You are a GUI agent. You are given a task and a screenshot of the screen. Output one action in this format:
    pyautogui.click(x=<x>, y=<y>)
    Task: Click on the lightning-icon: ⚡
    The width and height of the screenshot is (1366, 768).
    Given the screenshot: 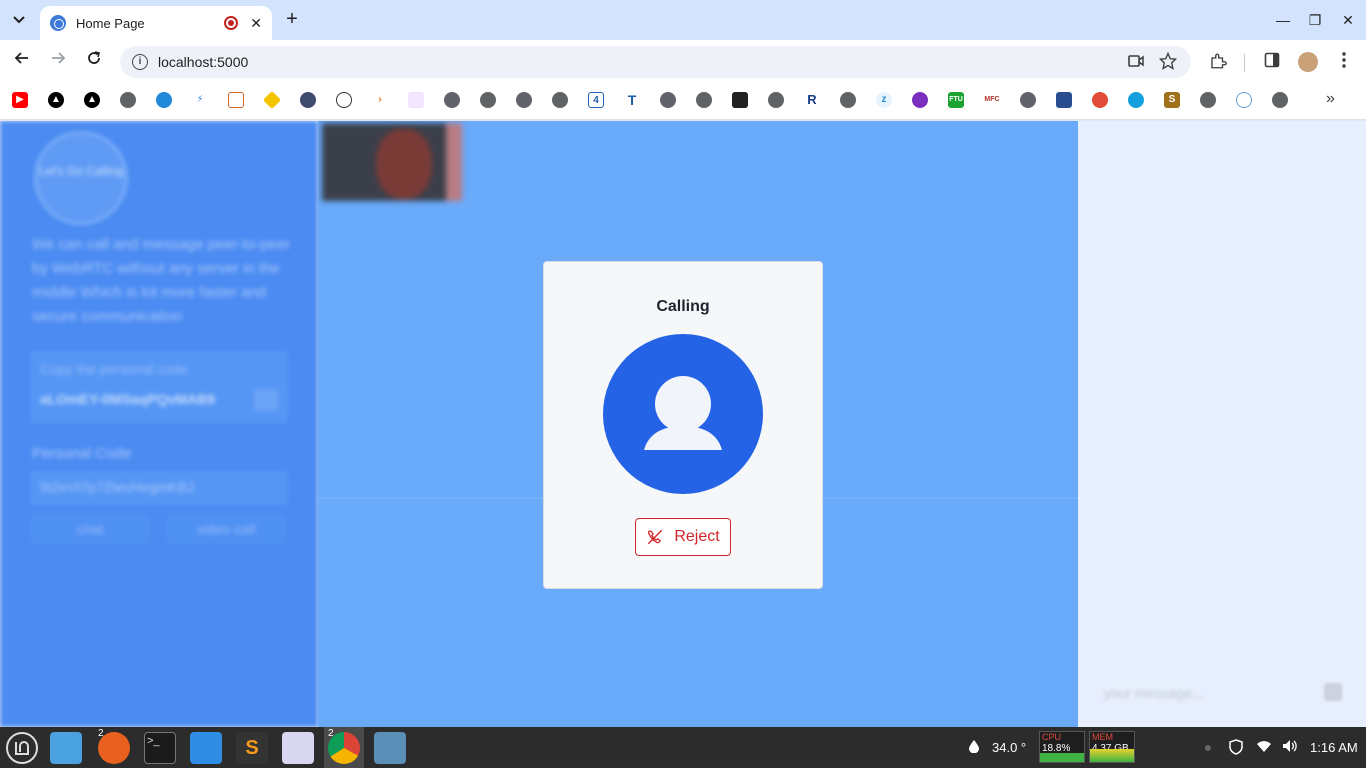 What is the action you would take?
    pyautogui.click(x=200, y=100)
    